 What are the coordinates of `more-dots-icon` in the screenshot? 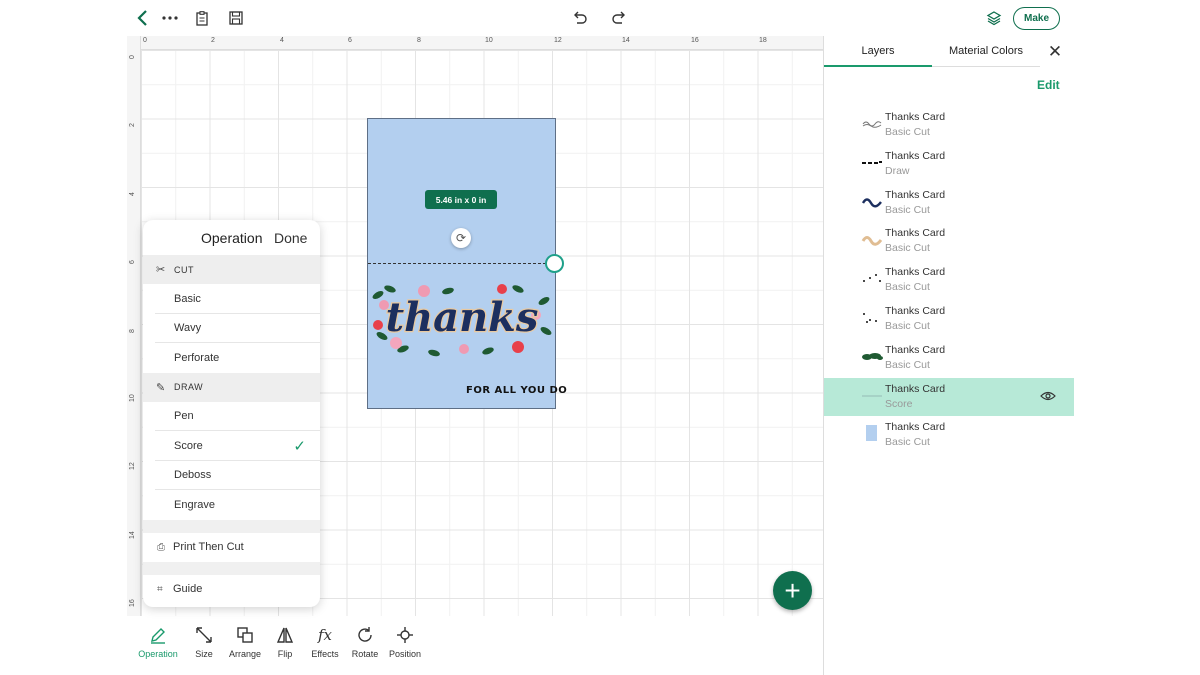 It's located at (170, 18).